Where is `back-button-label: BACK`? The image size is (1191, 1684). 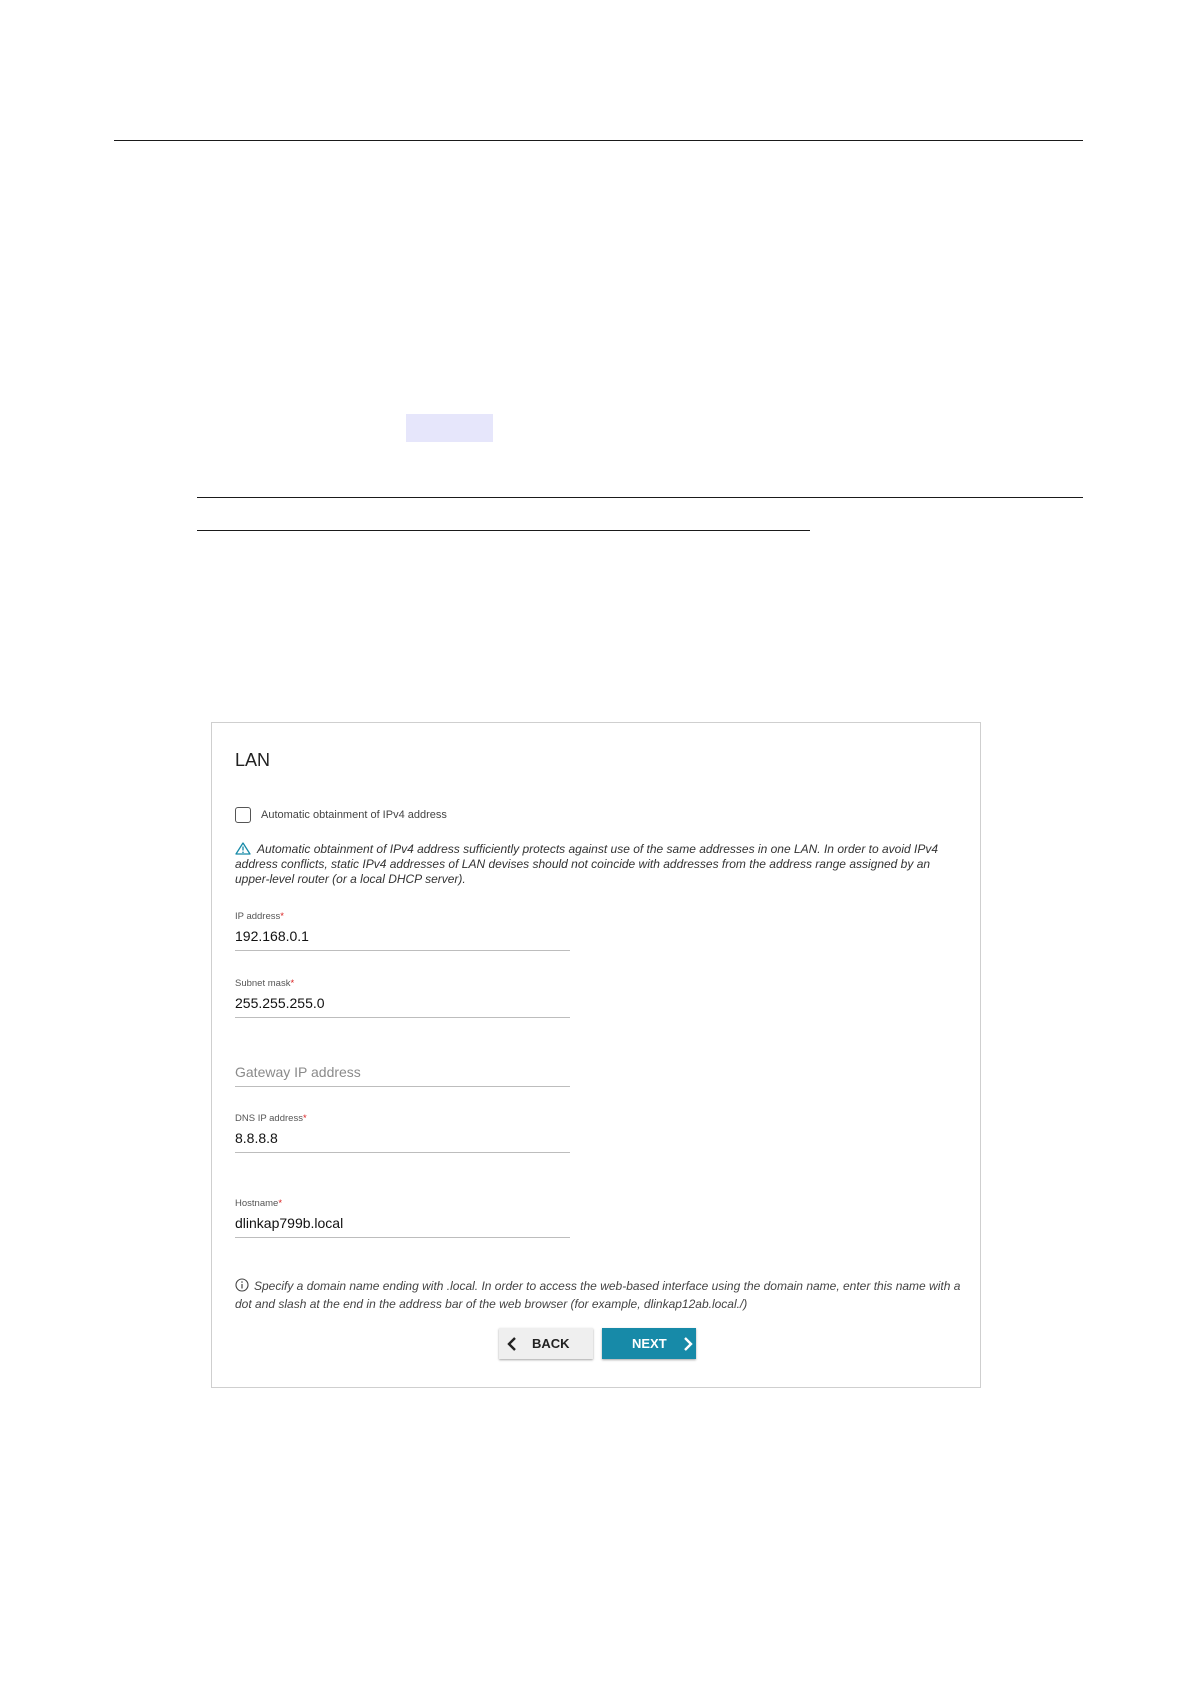 back-button-label: BACK is located at coordinates (551, 1343).